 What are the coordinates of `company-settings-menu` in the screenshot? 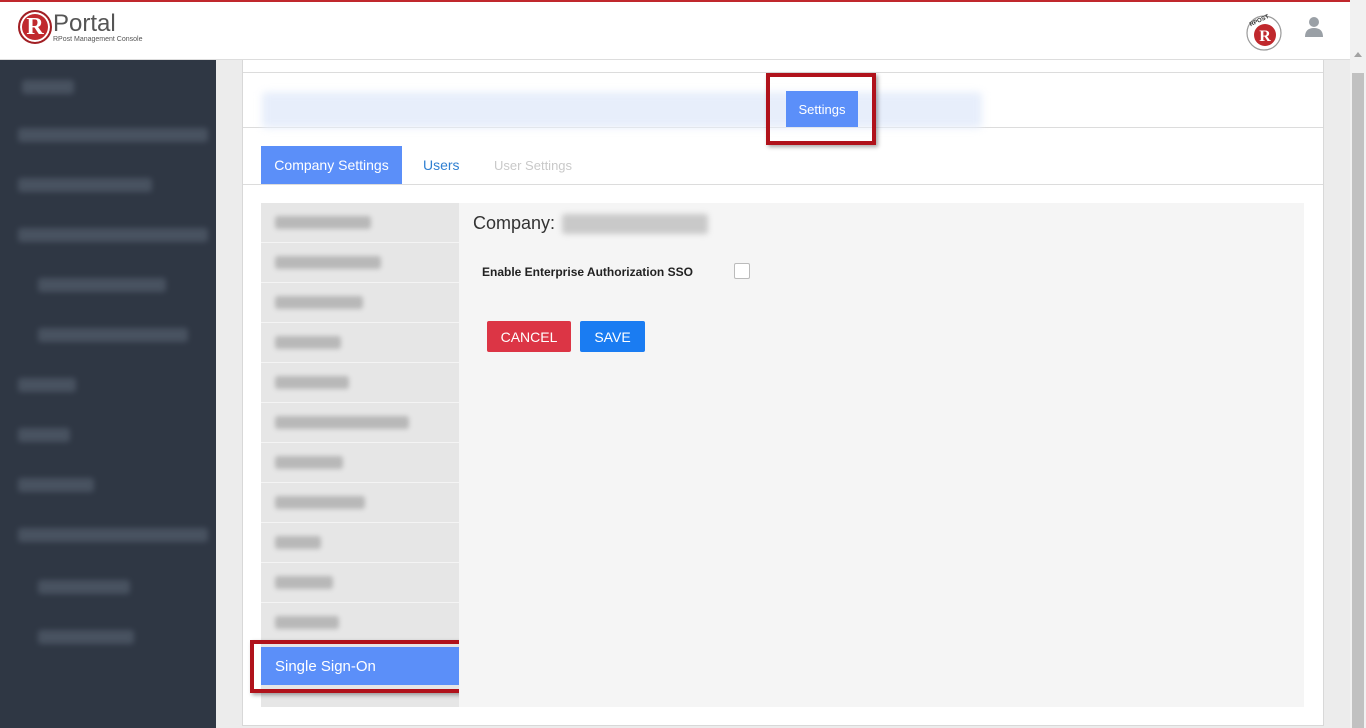 It's located at (360, 455).